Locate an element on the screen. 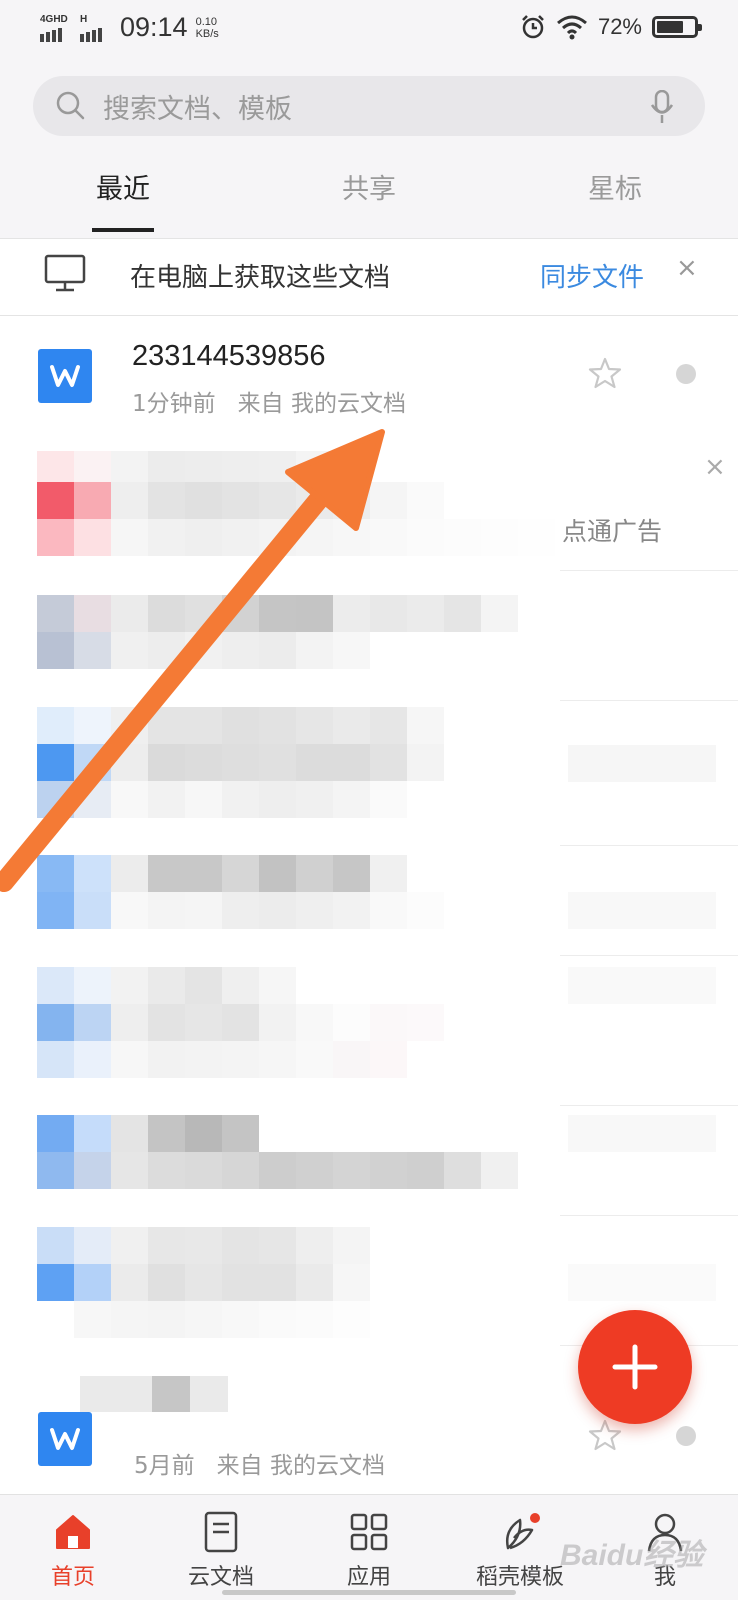 The width and height of the screenshot is (738, 1600). network-type-label-2: H is located at coordinates (84, 19).